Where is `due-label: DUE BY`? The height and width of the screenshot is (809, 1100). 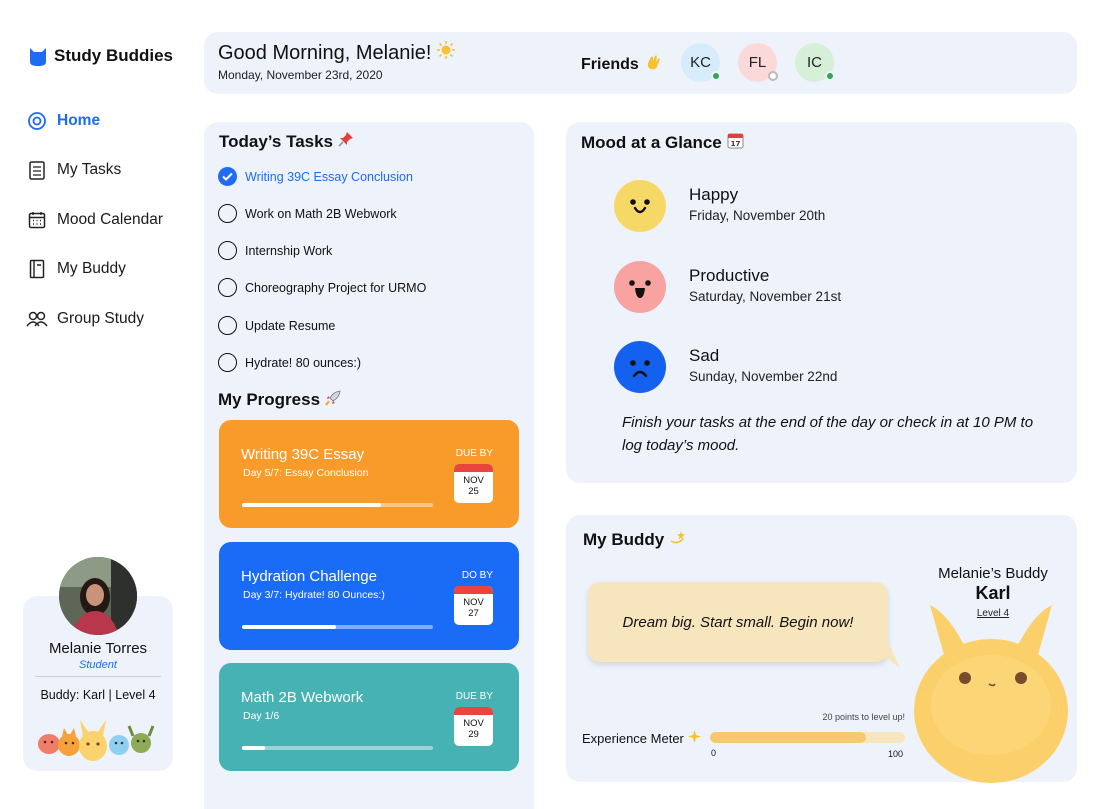
due-label: DUE BY is located at coordinates (474, 696).